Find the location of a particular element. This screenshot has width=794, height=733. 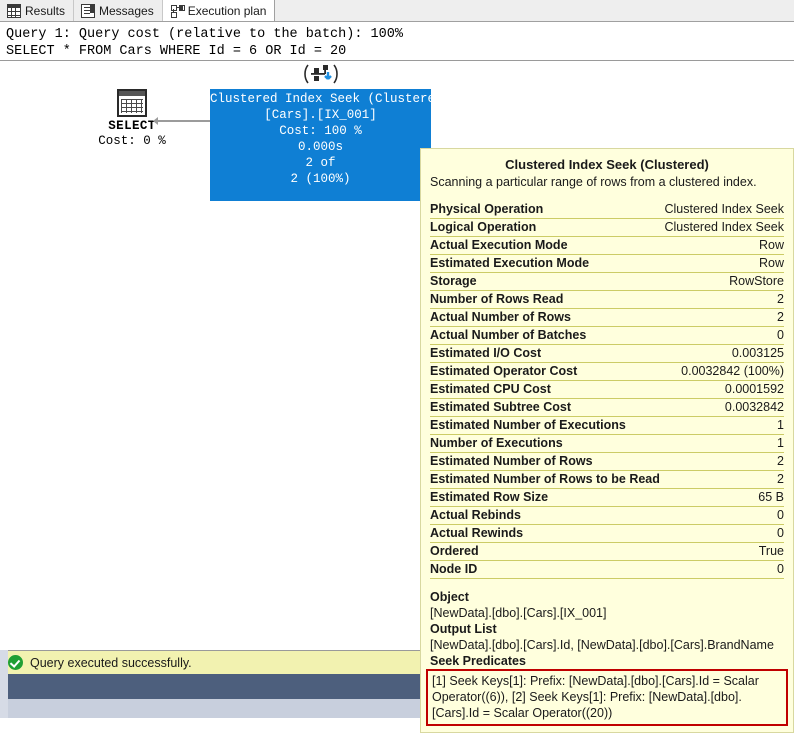

tooltip-property-key: Estimated CPU Cost is located at coordinates (490, 389).